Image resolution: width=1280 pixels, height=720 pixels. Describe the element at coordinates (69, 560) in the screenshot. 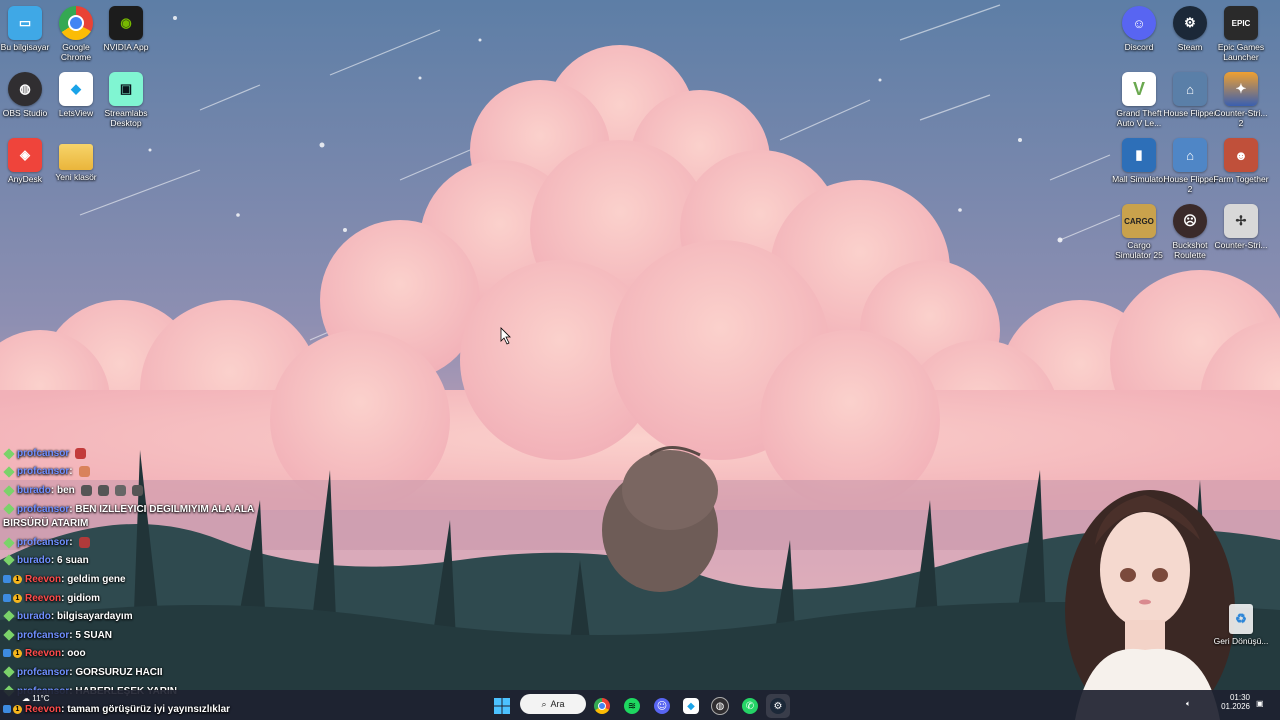

I see `chat-text: : 6 suan` at that location.